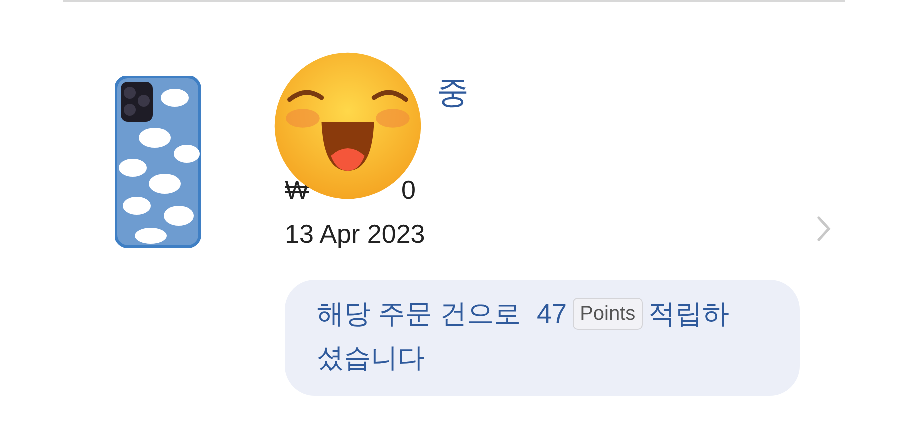 The image size is (900, 448). What do you see at coordinates (409, 190) in the screenshot?
I see `price-text: 0` at bounding box center [409, 190].